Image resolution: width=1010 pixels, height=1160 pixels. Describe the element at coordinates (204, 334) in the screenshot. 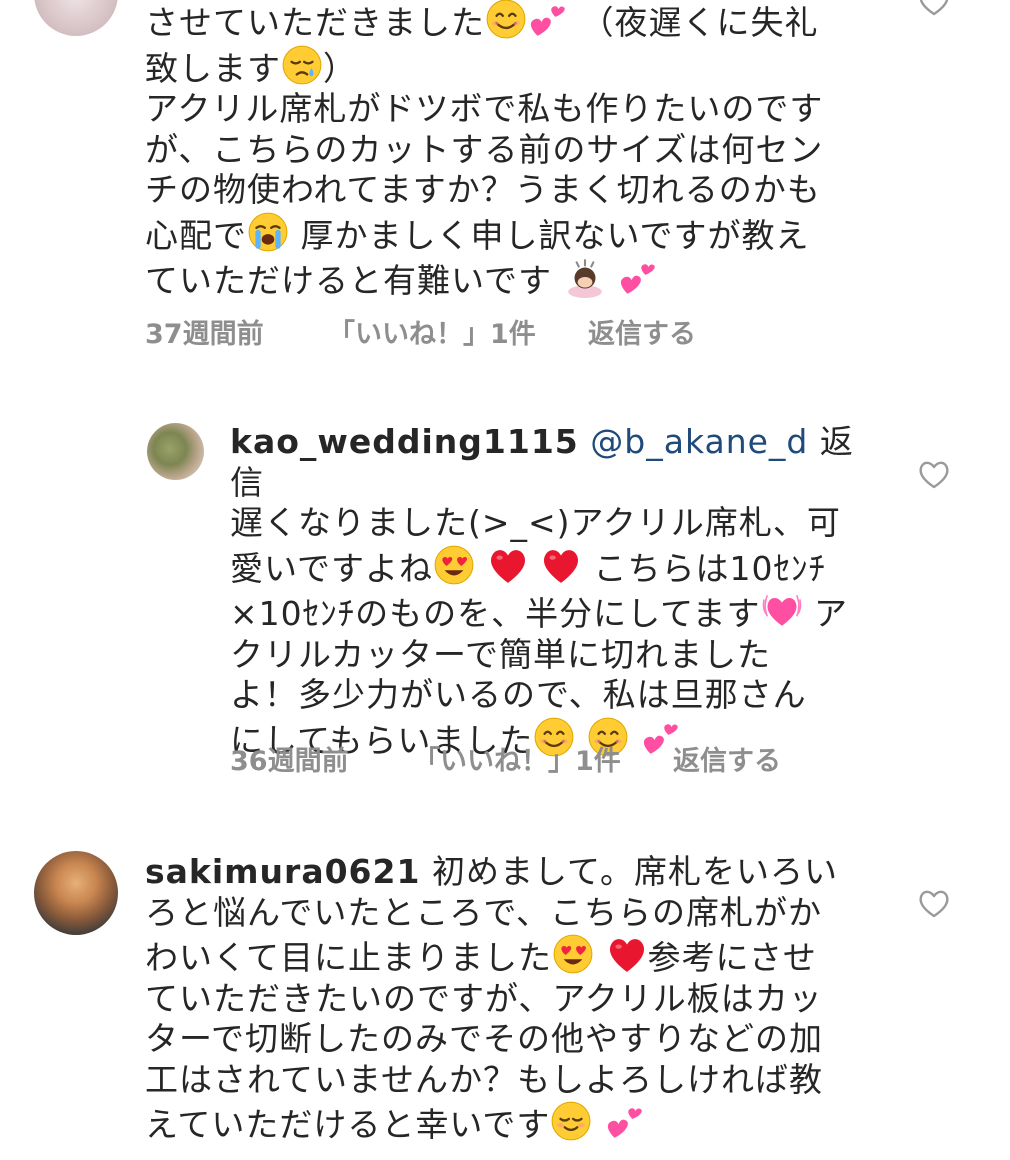

I see `comment-time: 37週間前` at that location.